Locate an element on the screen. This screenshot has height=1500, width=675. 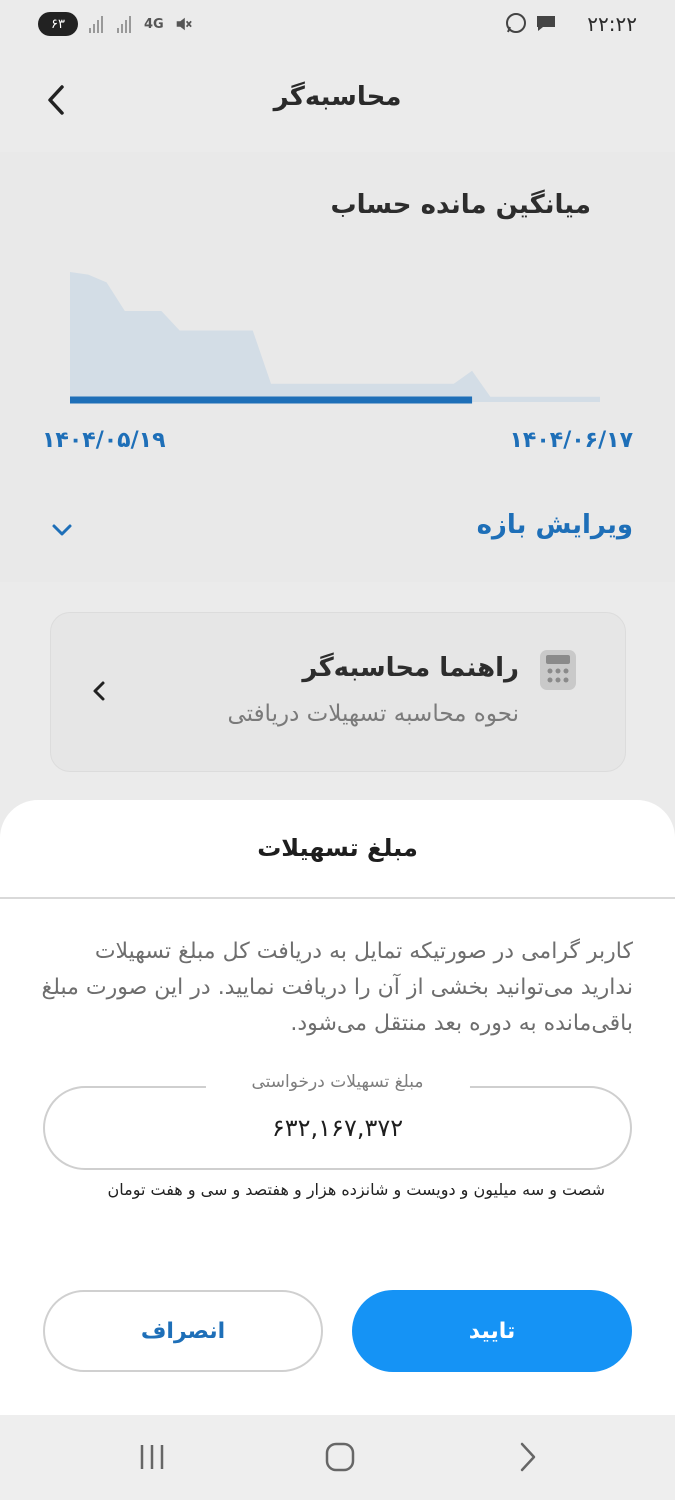
guide-open-button is located at coordinates (99, 693).